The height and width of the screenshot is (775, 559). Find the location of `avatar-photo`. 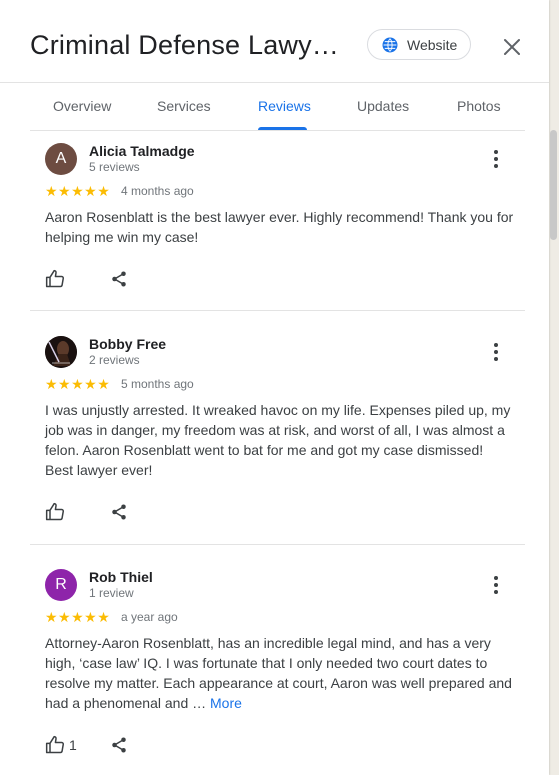

avatar-photo is located at coordinates (61, 352).